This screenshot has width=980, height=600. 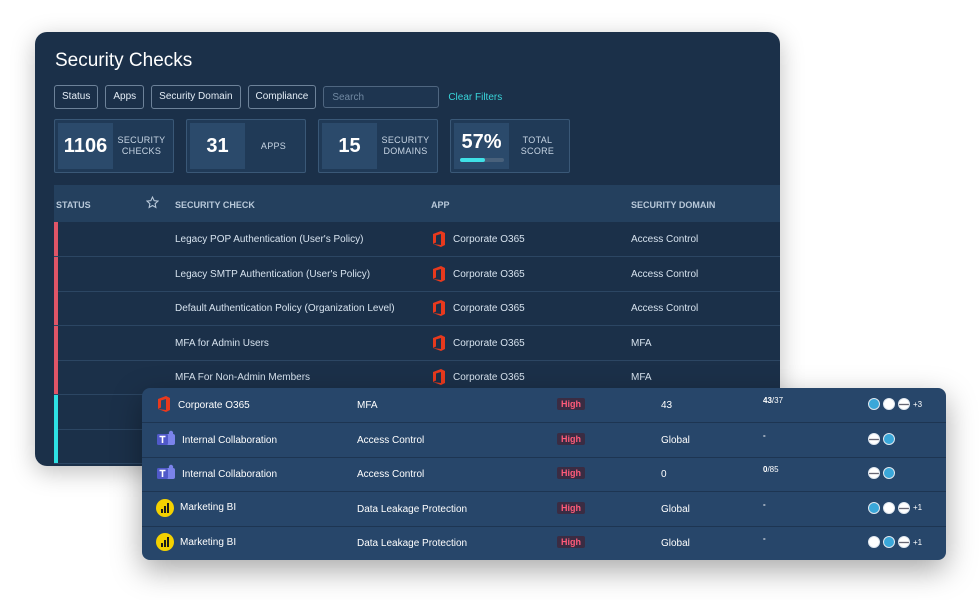 What do you see at coordinates (141, 145) in the screenshot?
I see `stat-label: SECURITY CHECKS` at bounding box center [141, 145].